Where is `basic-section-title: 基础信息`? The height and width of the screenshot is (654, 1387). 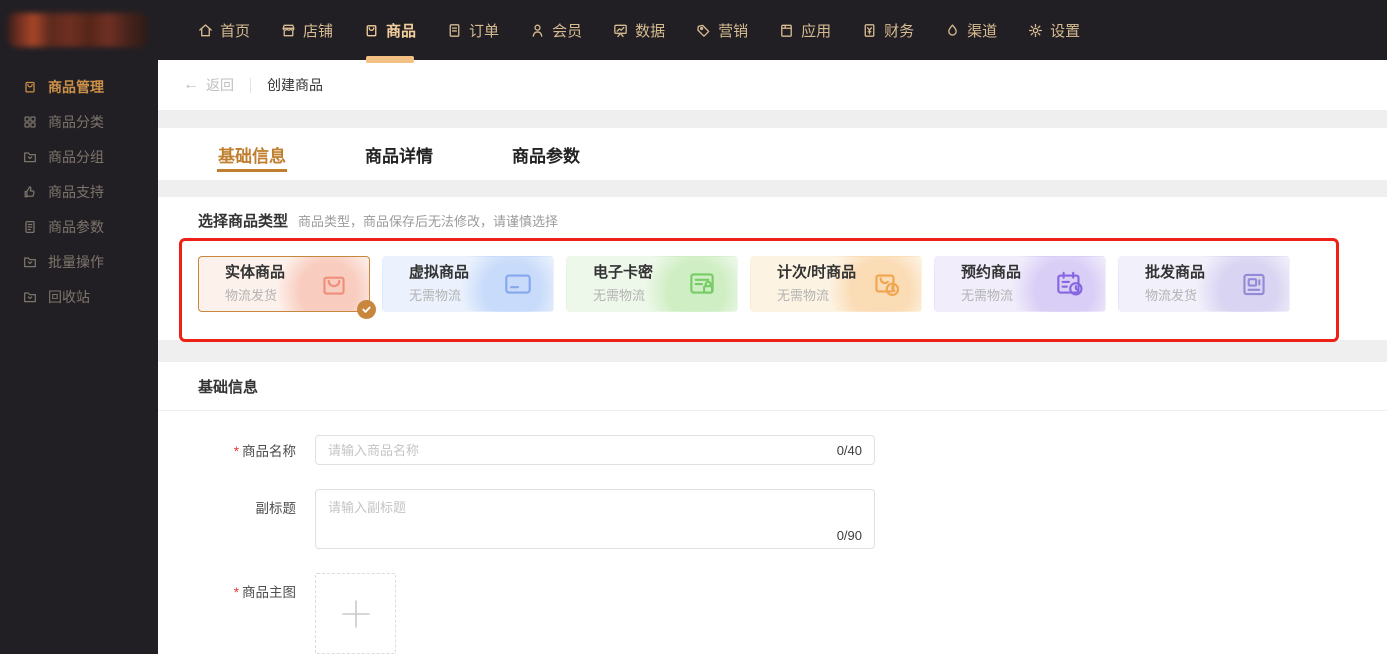 basic-section-title: 基础信息 is located at coordinates (228, 387).